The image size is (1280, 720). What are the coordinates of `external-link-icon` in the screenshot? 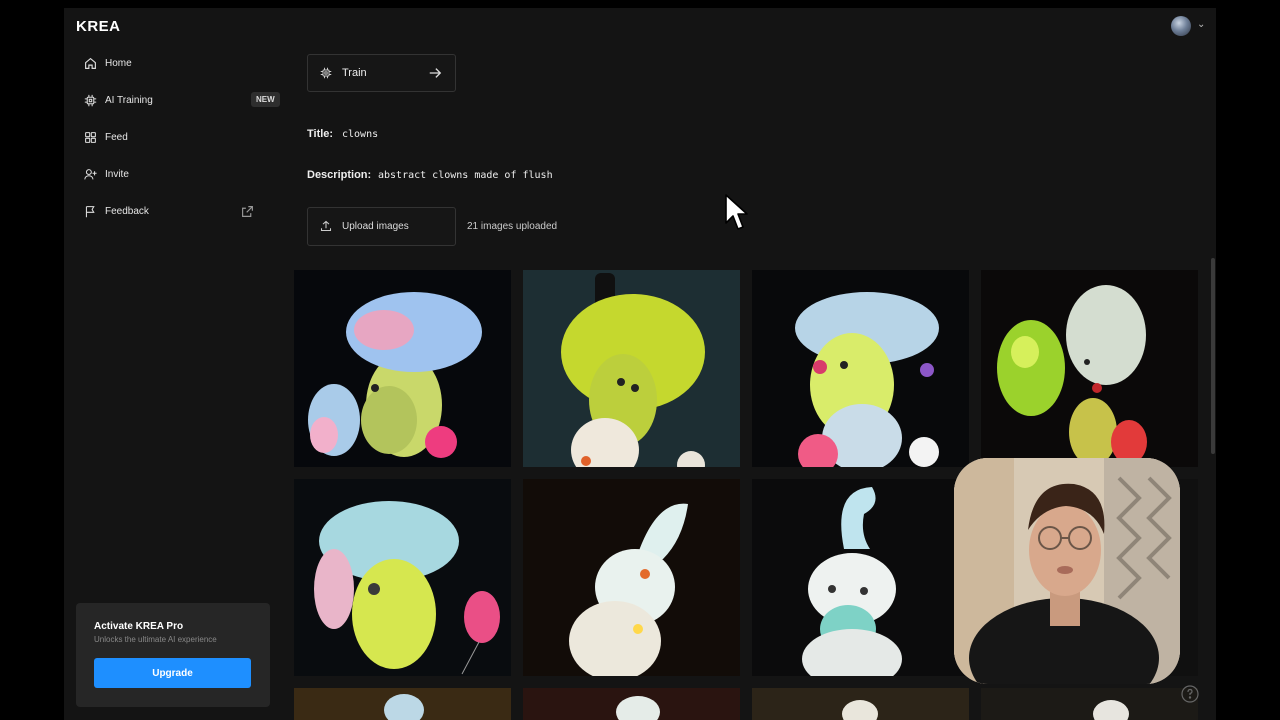 It's located at (247, 211).